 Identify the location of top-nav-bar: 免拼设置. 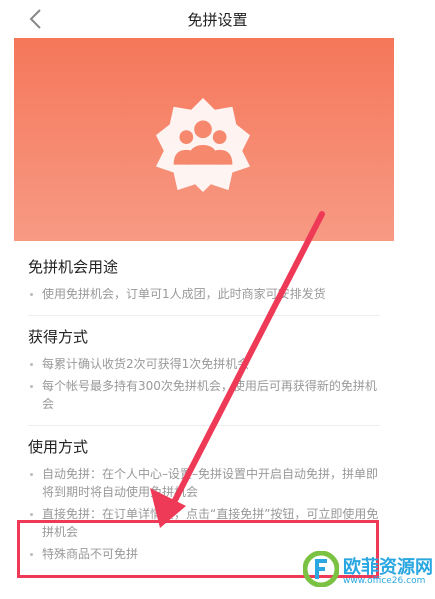
(217, 19).